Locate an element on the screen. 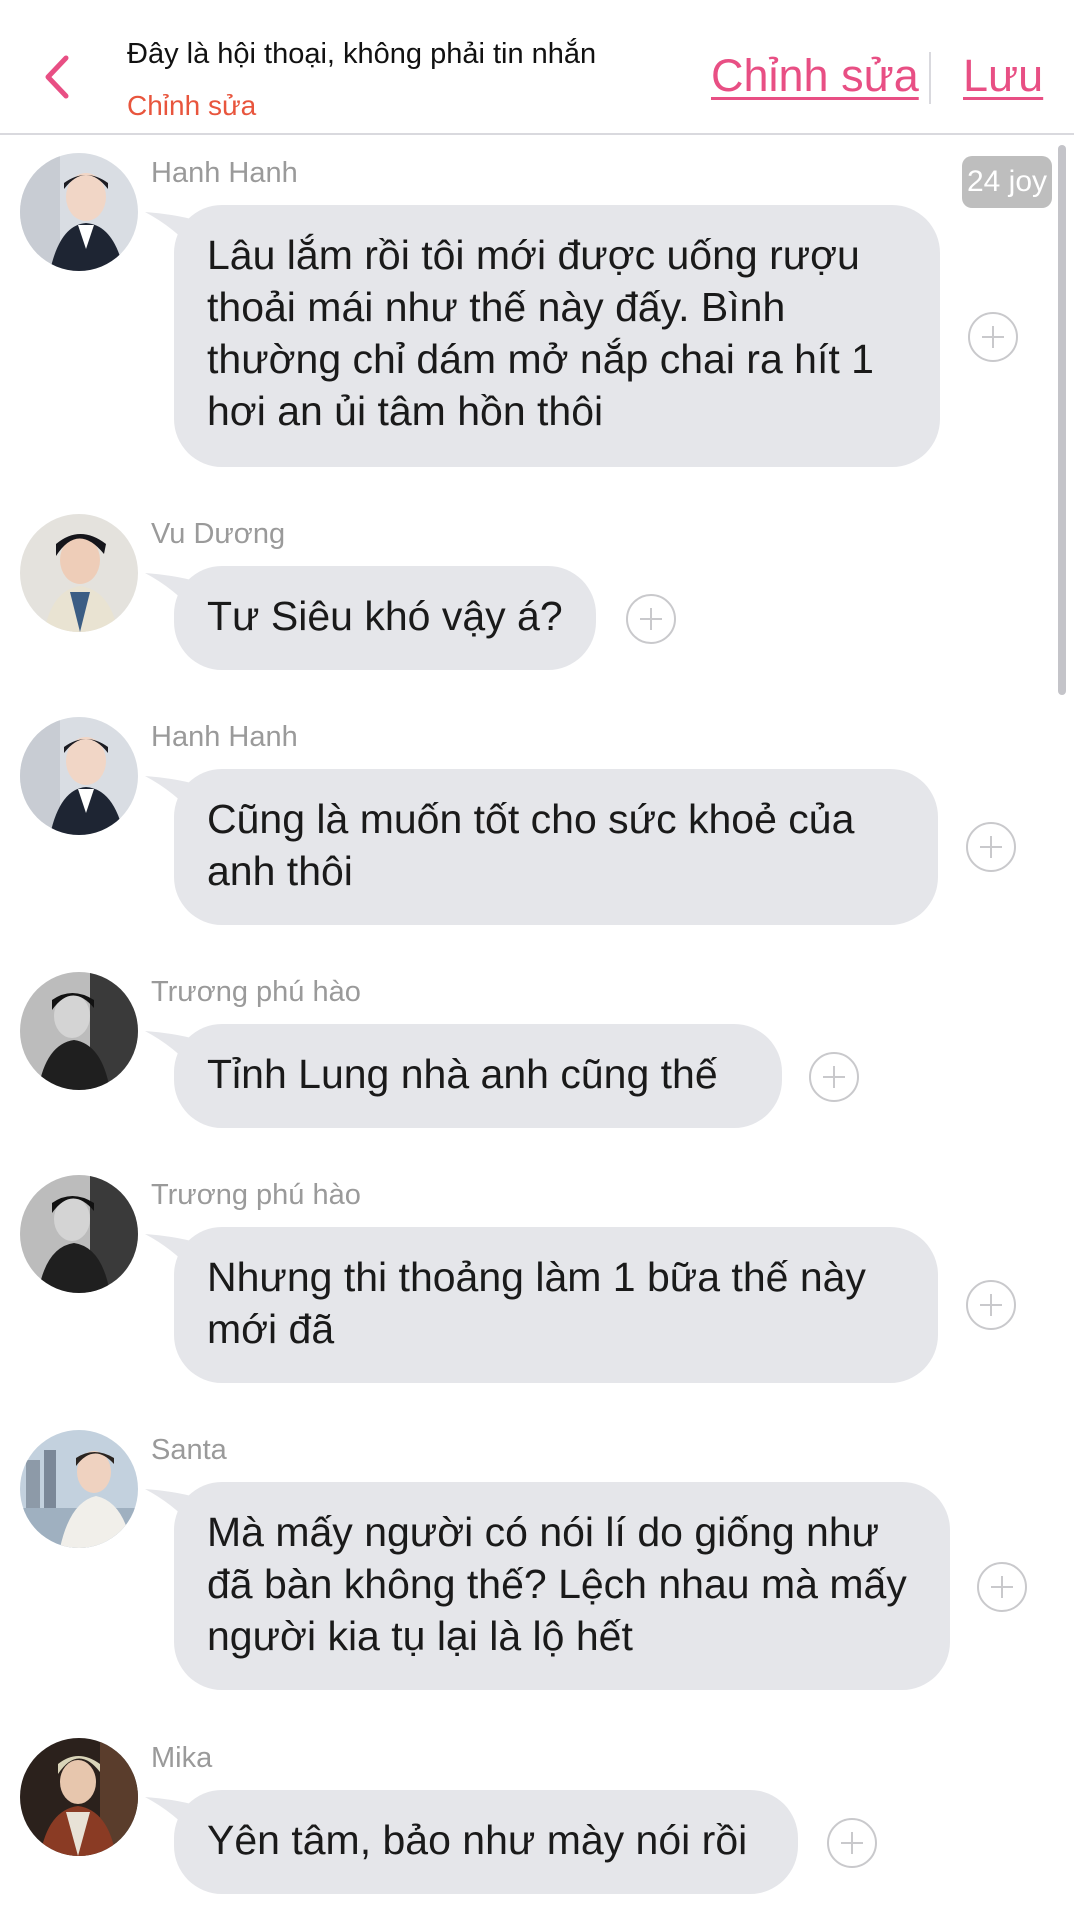  avatar-mika is located at coordinates (79, 1797).